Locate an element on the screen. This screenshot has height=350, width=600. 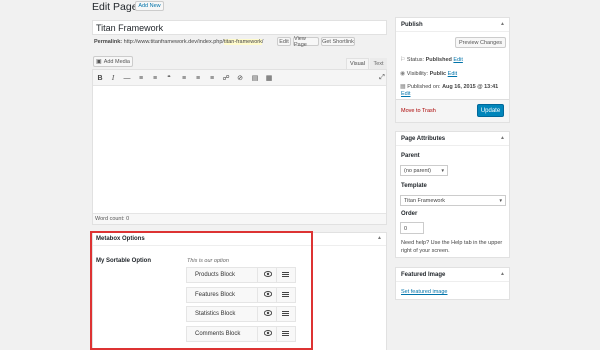
set-featured-image-link: Set featured image is located at coordinates (424, 292).